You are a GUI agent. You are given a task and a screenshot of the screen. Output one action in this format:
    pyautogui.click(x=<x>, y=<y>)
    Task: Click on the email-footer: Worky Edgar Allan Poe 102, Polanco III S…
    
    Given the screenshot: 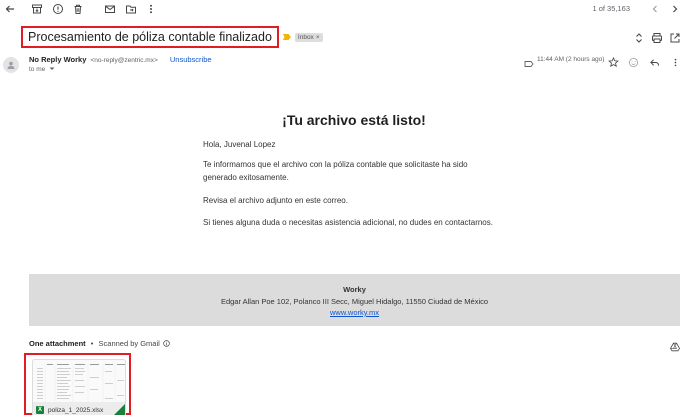 What is the action you would take?
    pyautogui.click(x=354, y=300)
    